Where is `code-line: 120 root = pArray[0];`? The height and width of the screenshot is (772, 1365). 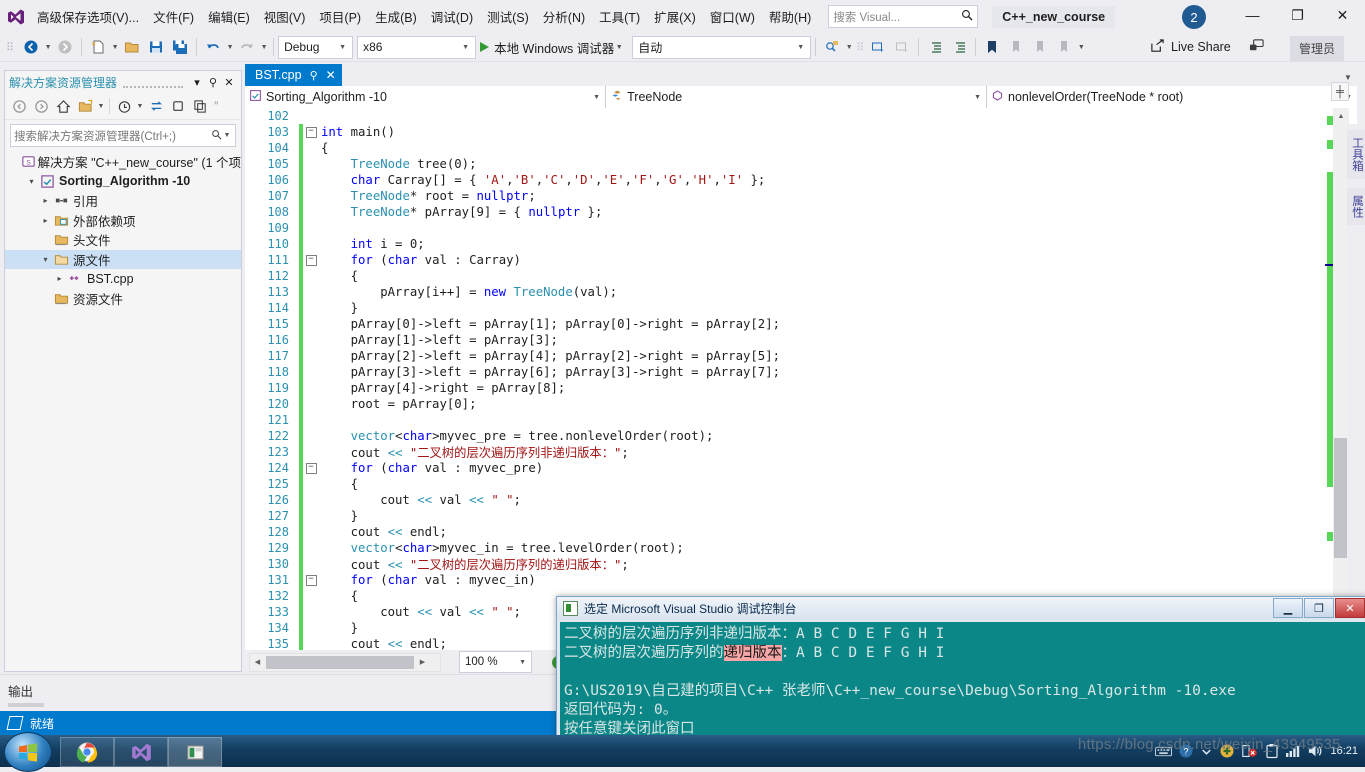
code-line: 120 root = pArray[0]; is located at coordinates (512, 404).